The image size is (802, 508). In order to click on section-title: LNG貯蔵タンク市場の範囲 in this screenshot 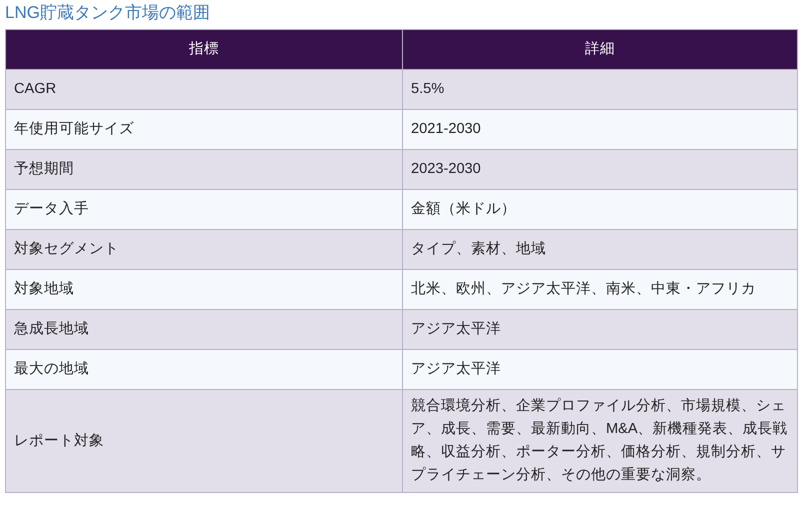, I will do `click(107, 13)`.